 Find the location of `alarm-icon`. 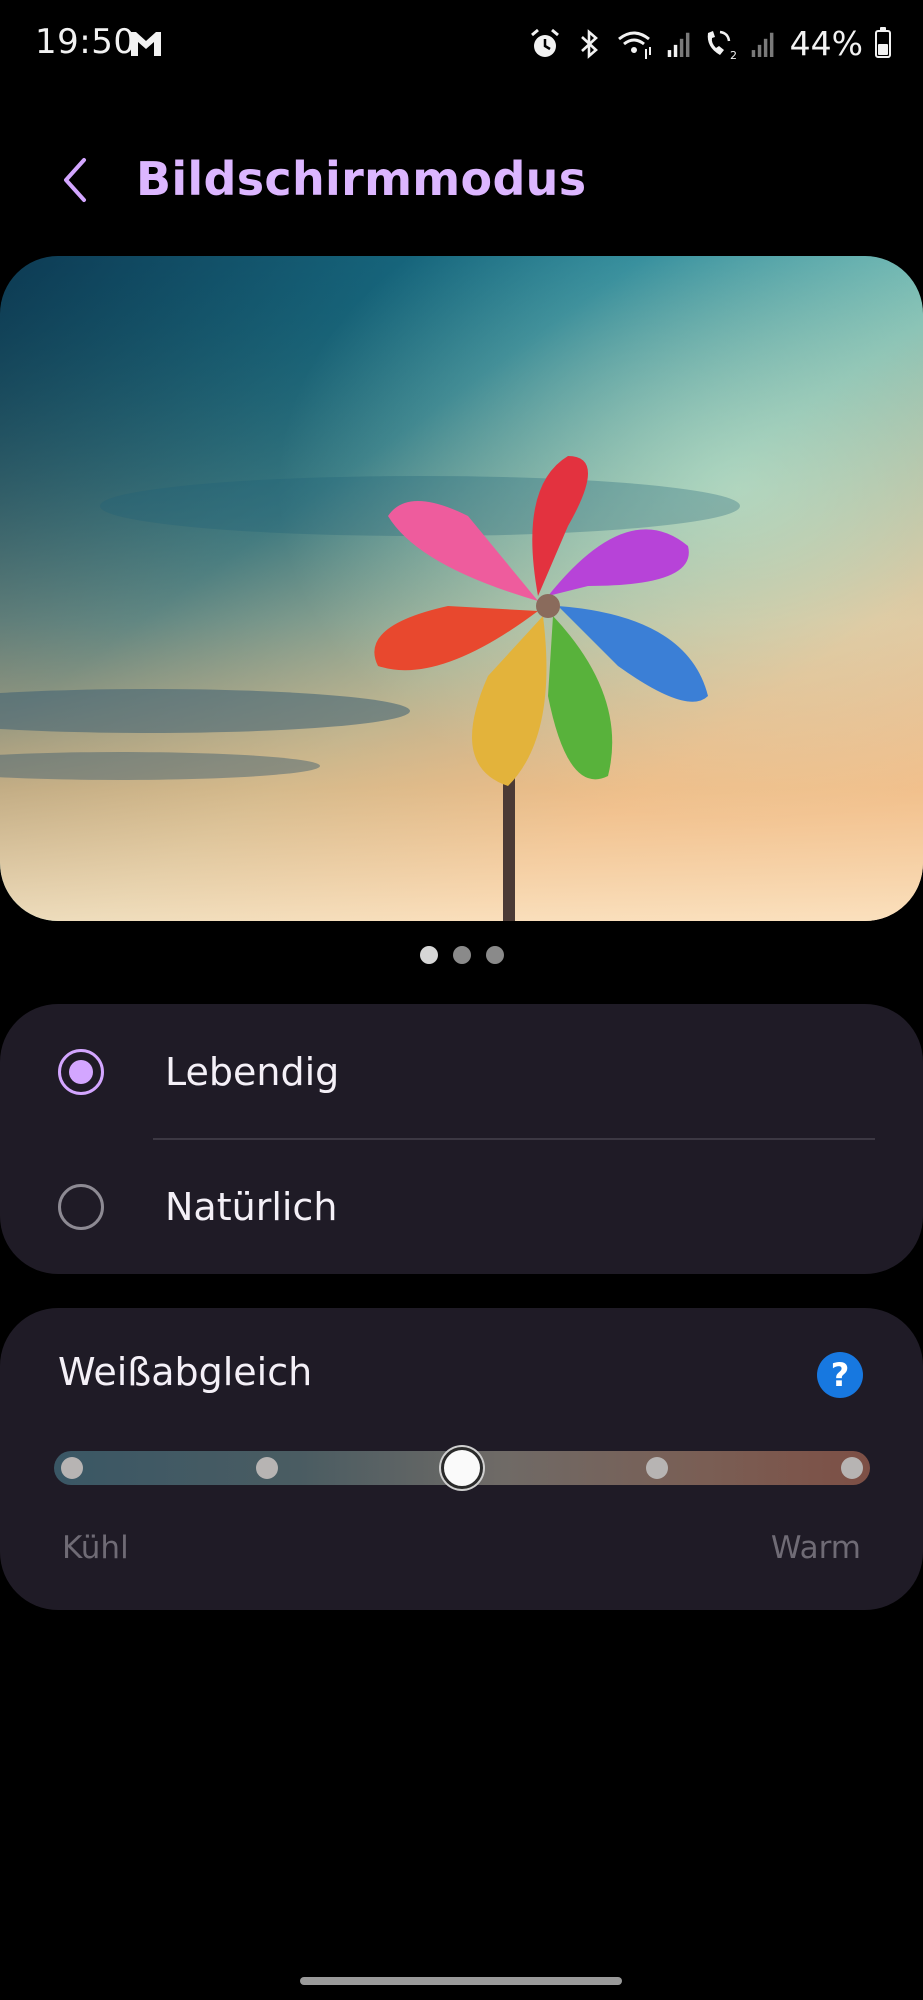

alarm-icon is located at coordinates (544, 42).